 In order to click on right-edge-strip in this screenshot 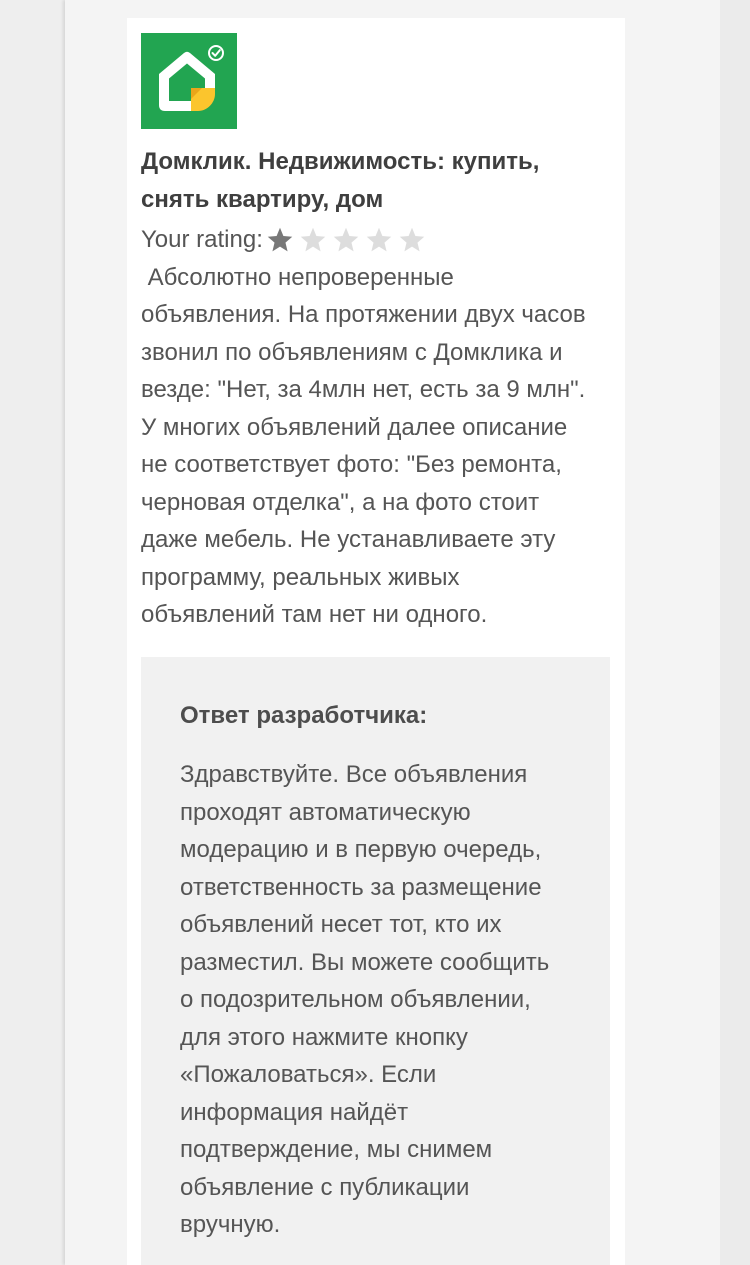, I will do `click(735, 632)`.